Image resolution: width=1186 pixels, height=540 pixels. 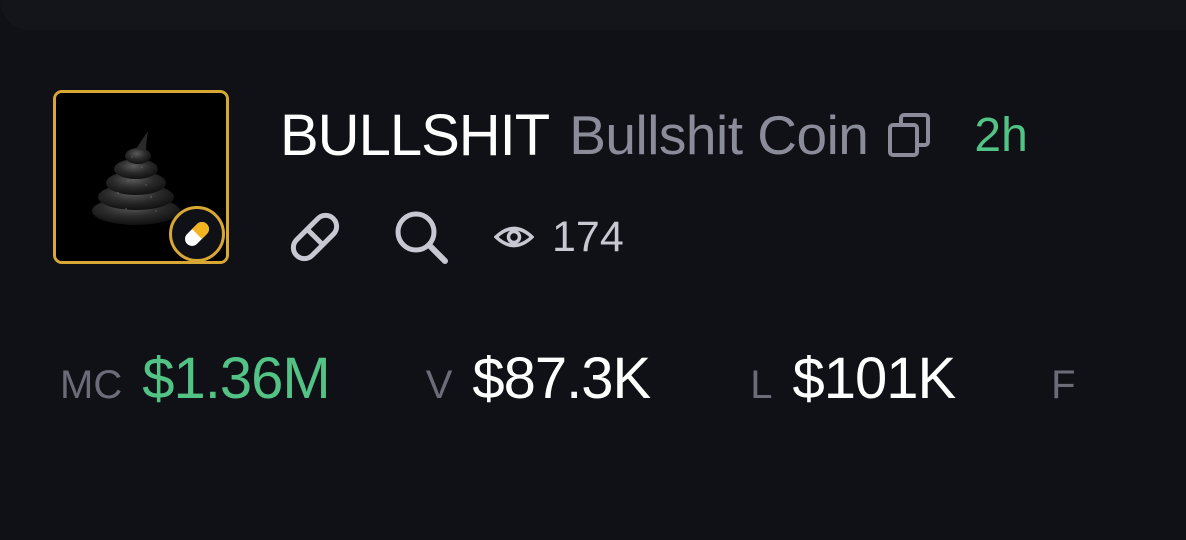 What do you see at coordinates (91, 385) in the screenshot?
I see `market-cap-label: MC` at bounding box center [91, 385].